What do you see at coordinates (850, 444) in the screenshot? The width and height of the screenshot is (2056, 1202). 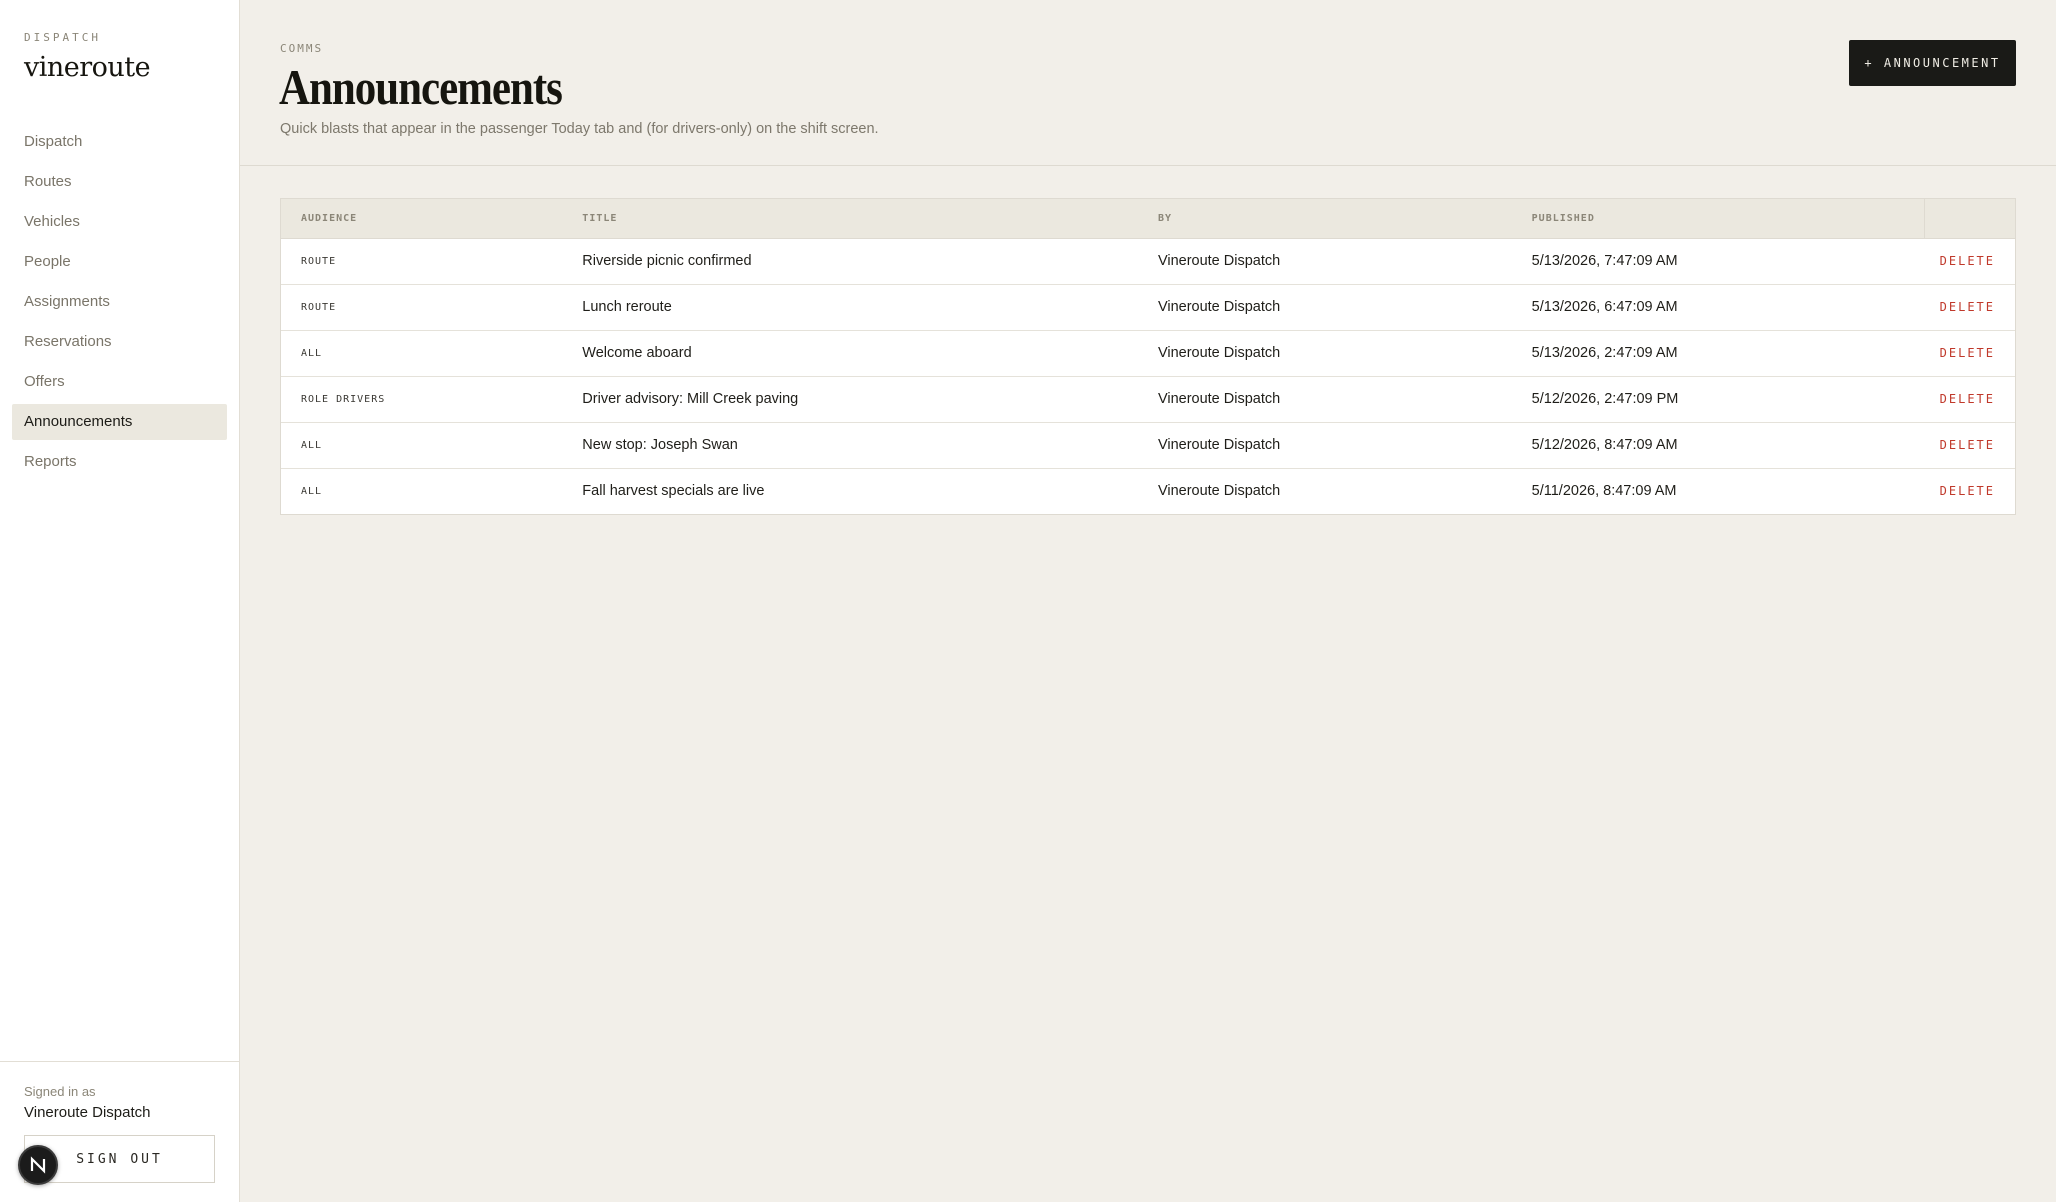 I see `title-cell: New stop: Joseph Swan` at bounding box center [850, 444].